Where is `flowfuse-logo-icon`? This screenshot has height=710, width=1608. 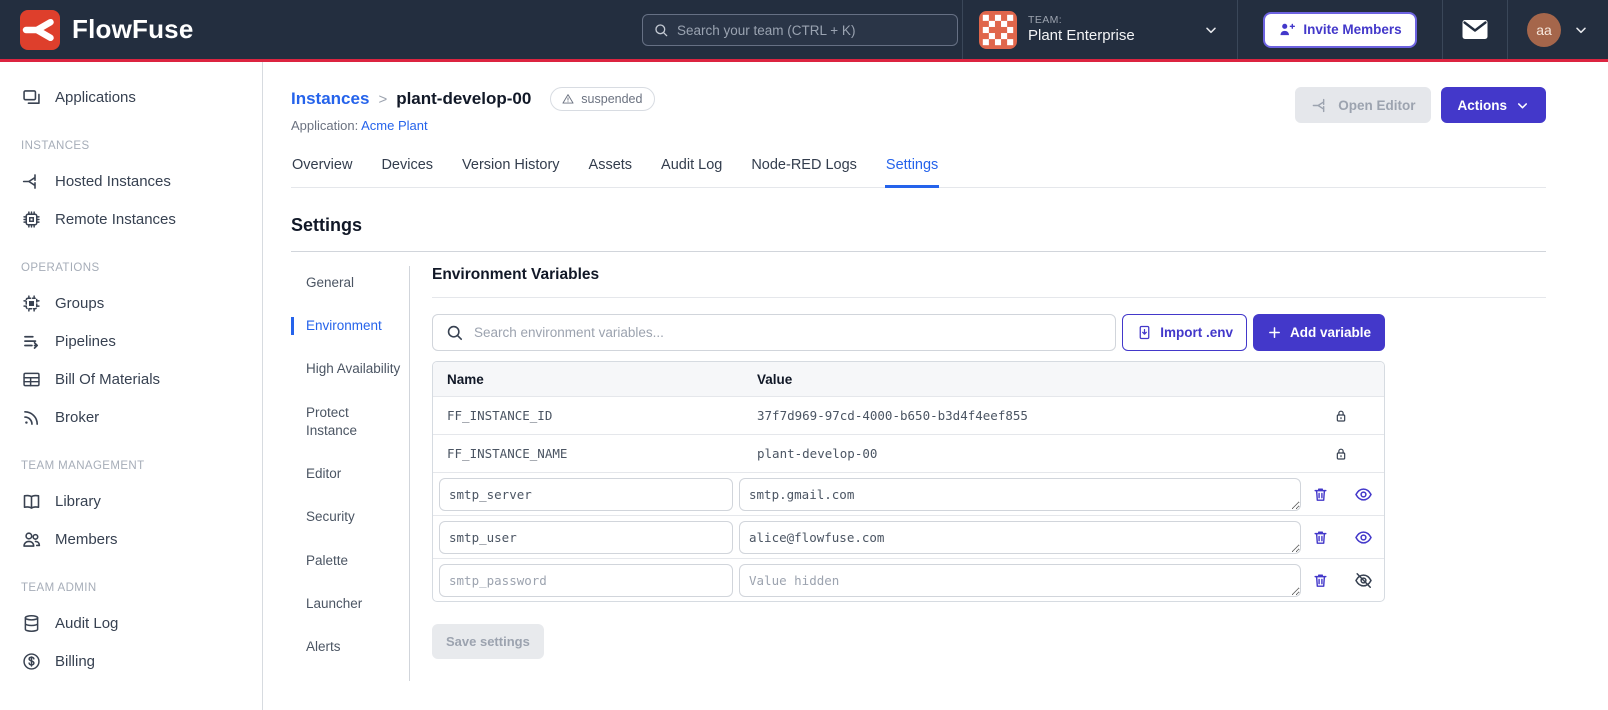
flowfuse-logo-icon is located at coordinates (40, 29).